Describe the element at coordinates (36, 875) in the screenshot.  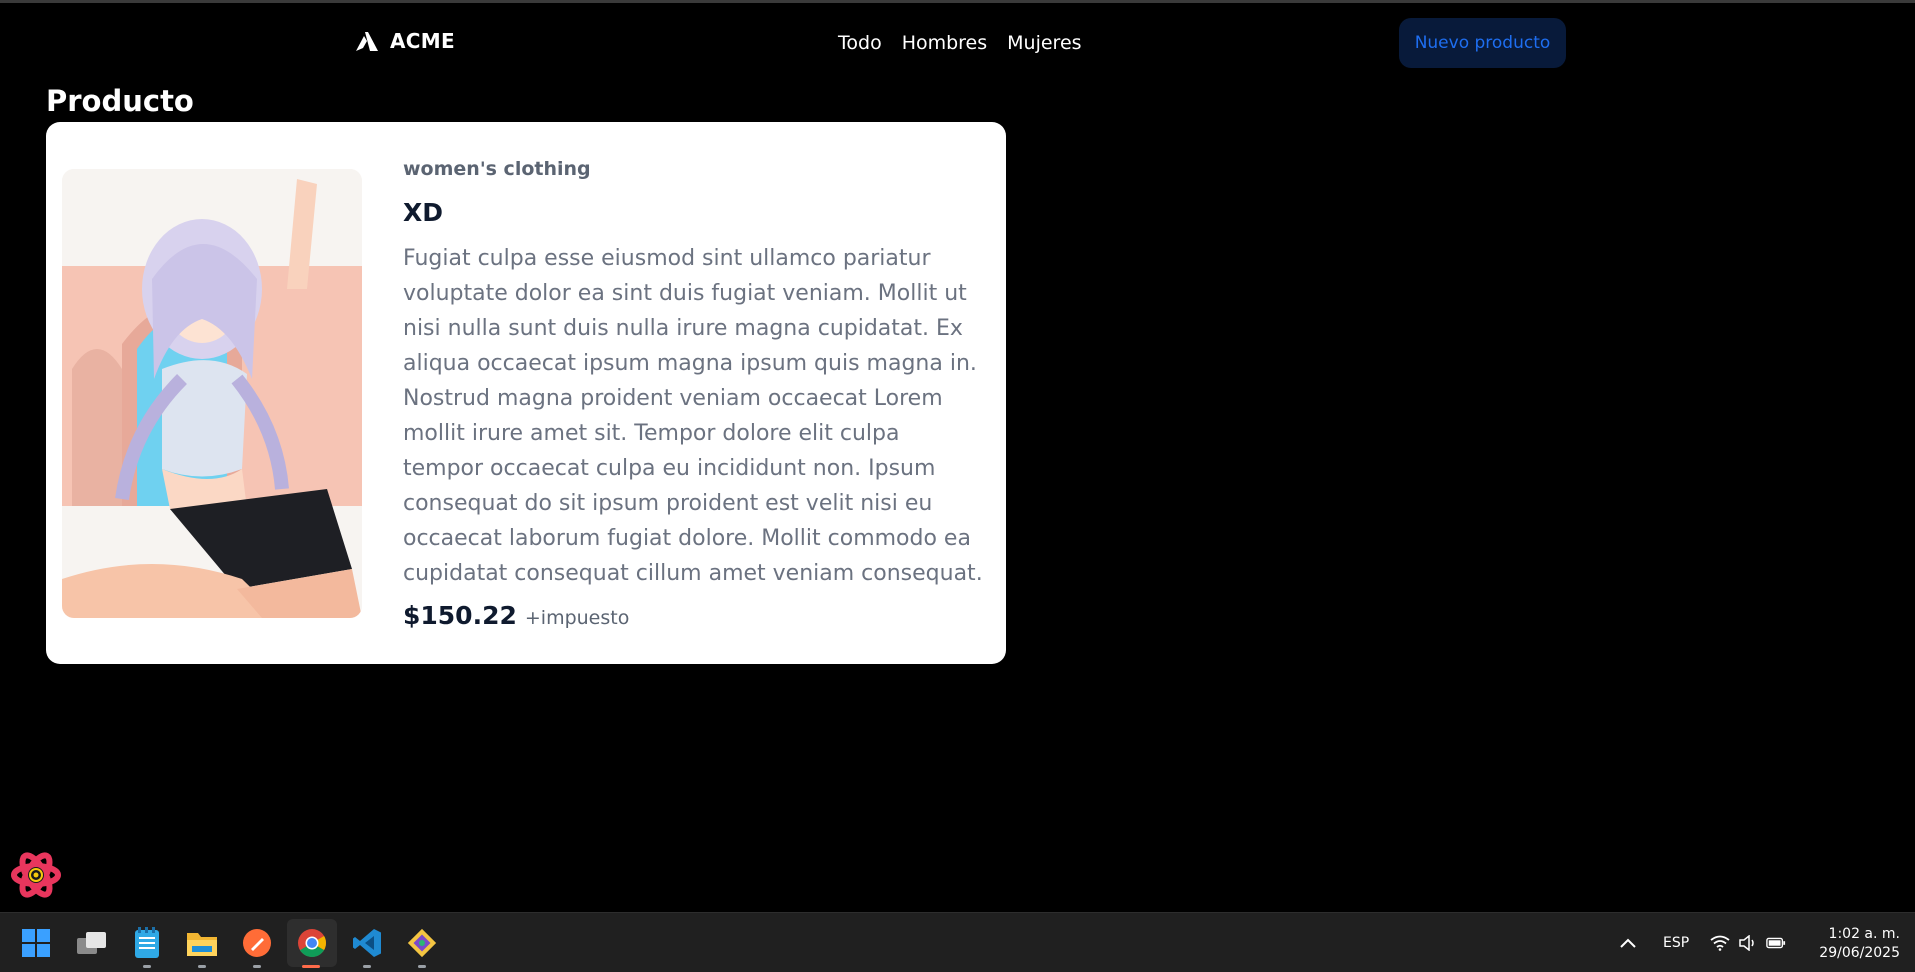
I see `react-devtools-icon` at that location.